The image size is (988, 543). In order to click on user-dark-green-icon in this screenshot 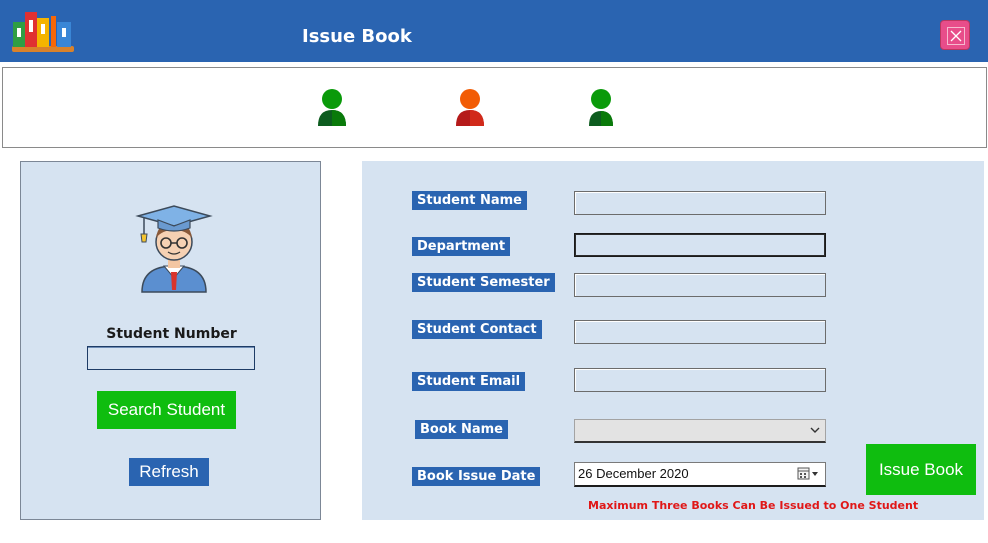, I will do `click(601, 107)`.